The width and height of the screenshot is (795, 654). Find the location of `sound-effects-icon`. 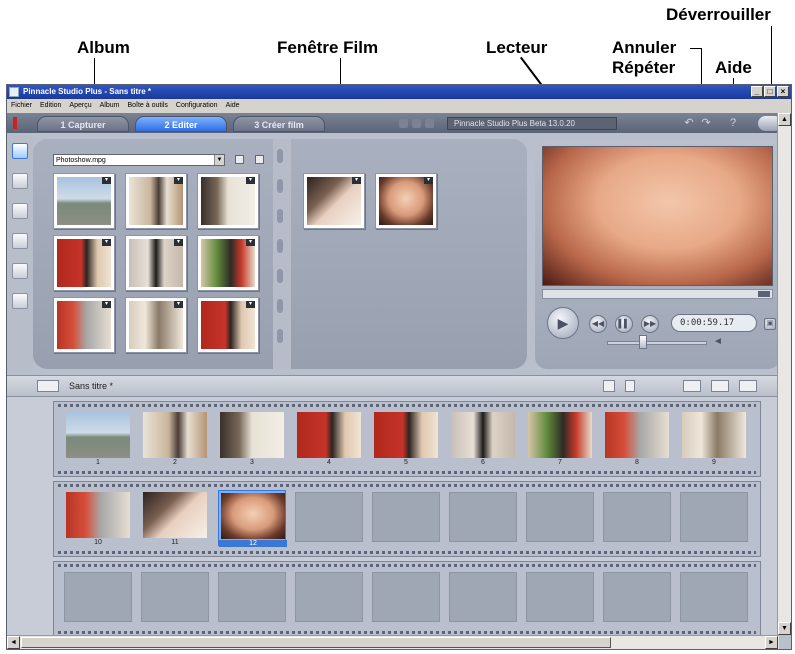

sound-effects-icon is located at coordinates (20, 301).